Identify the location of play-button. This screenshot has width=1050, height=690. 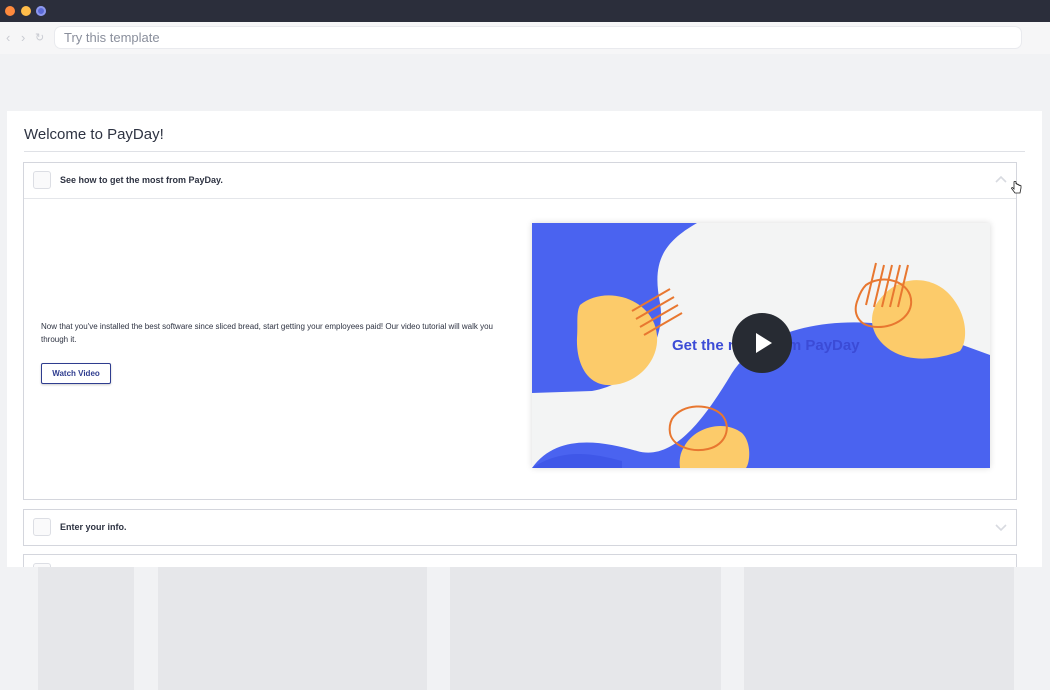
(762, 343).